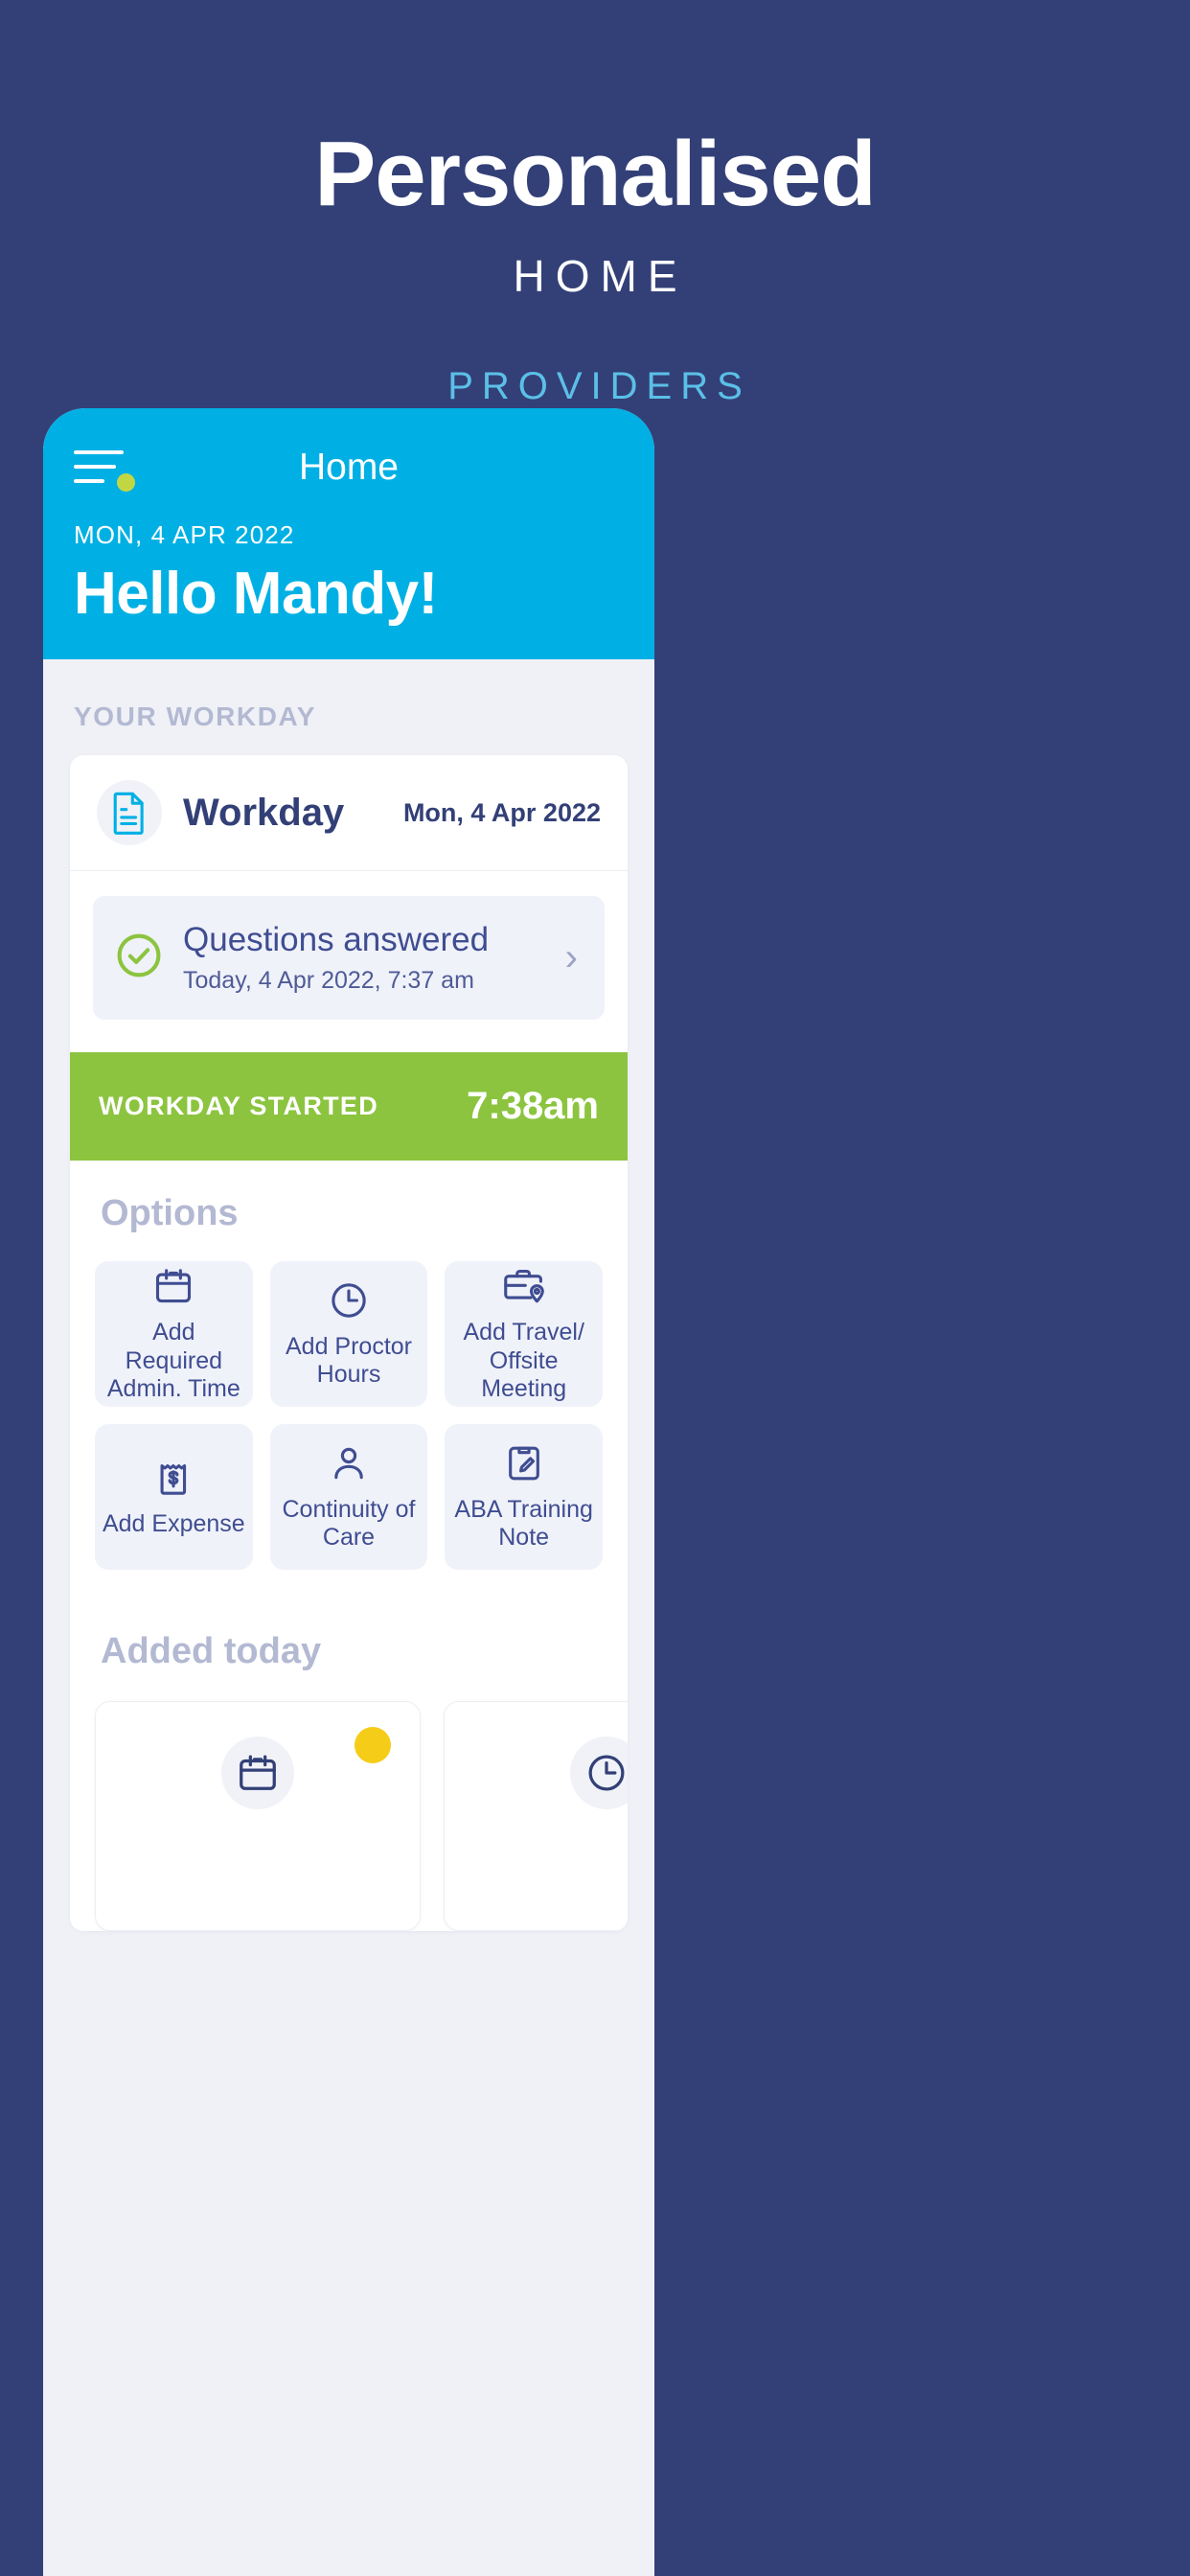  I want to click on option-label: Add Proctor Hours, so click(349, 1360).